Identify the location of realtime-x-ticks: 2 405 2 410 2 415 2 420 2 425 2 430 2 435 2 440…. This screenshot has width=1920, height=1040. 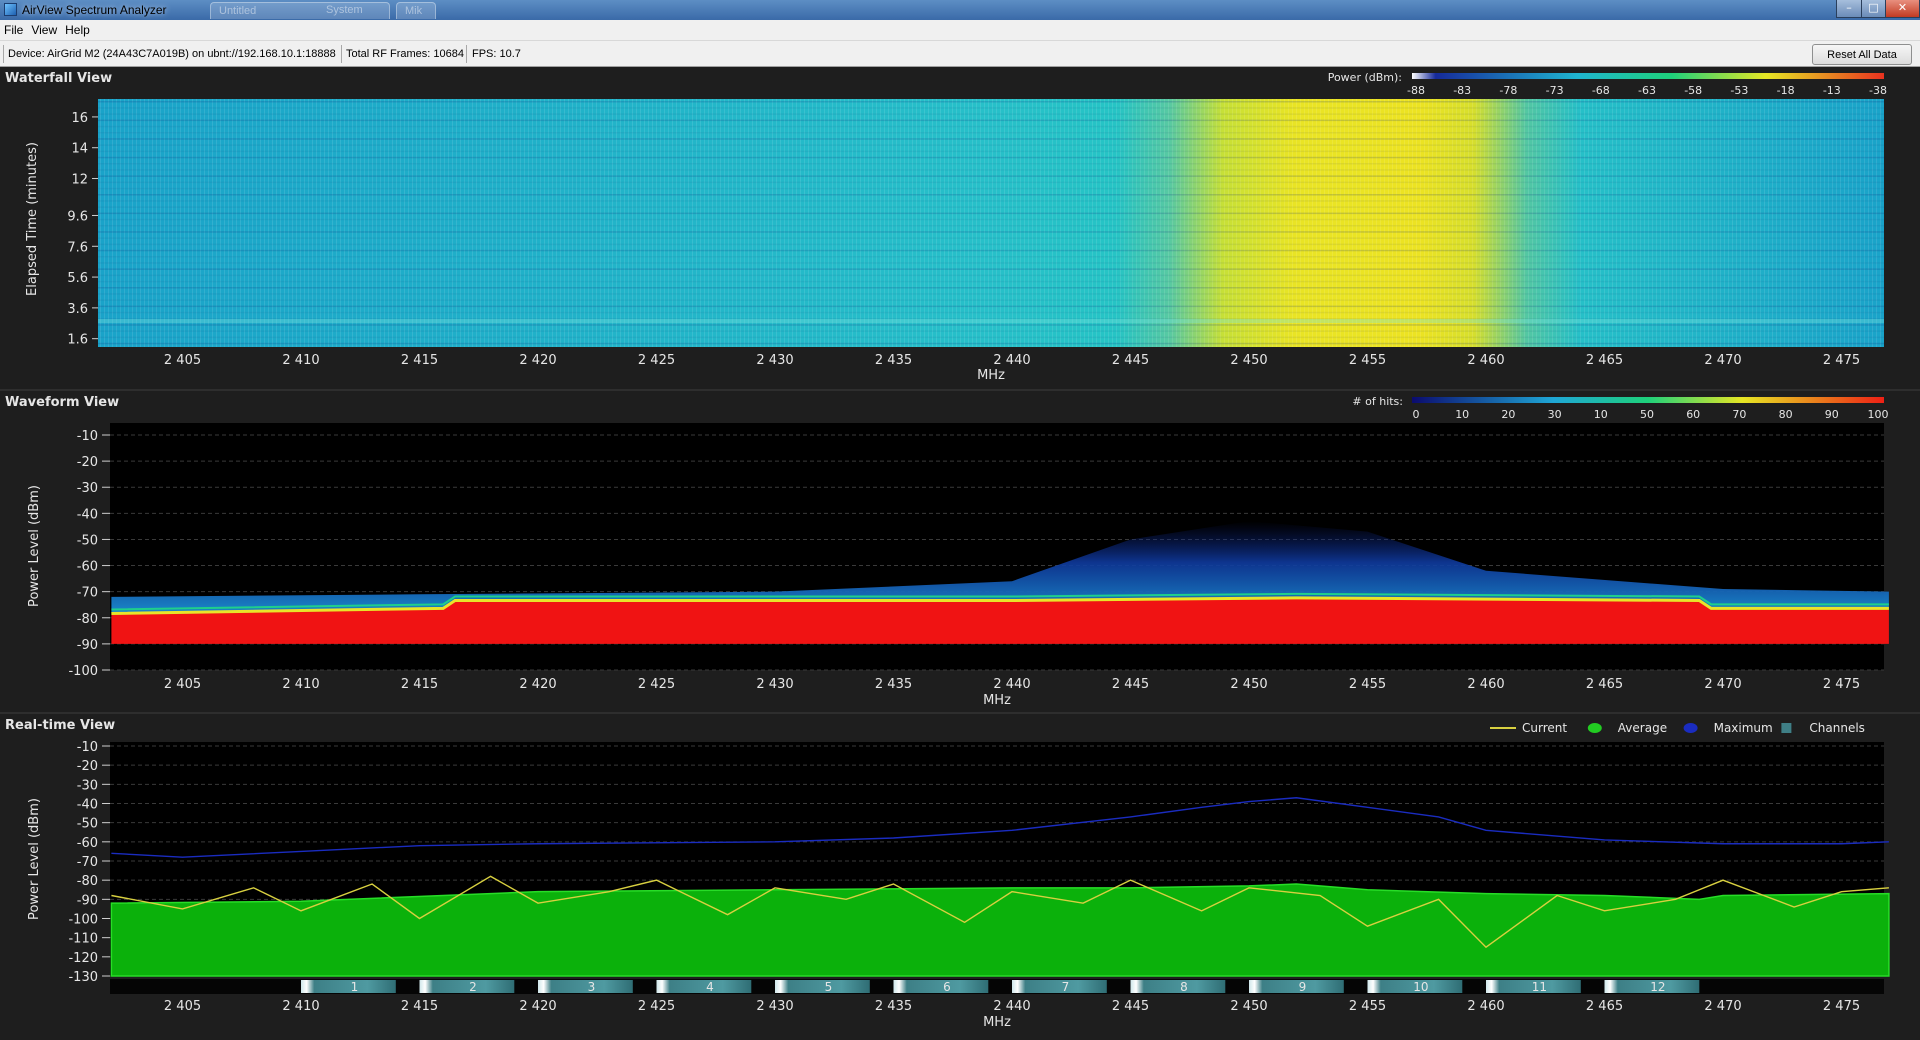
(1012, 1006).